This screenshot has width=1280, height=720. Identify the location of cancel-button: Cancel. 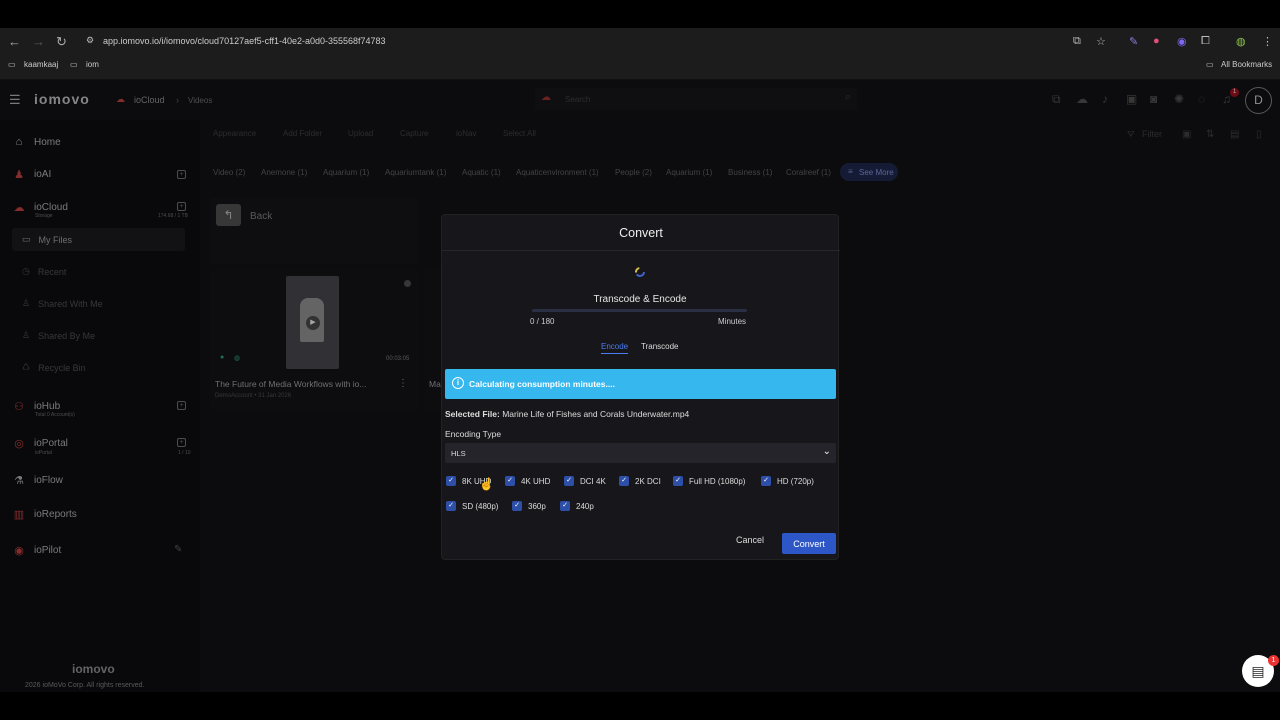
(750, 540).